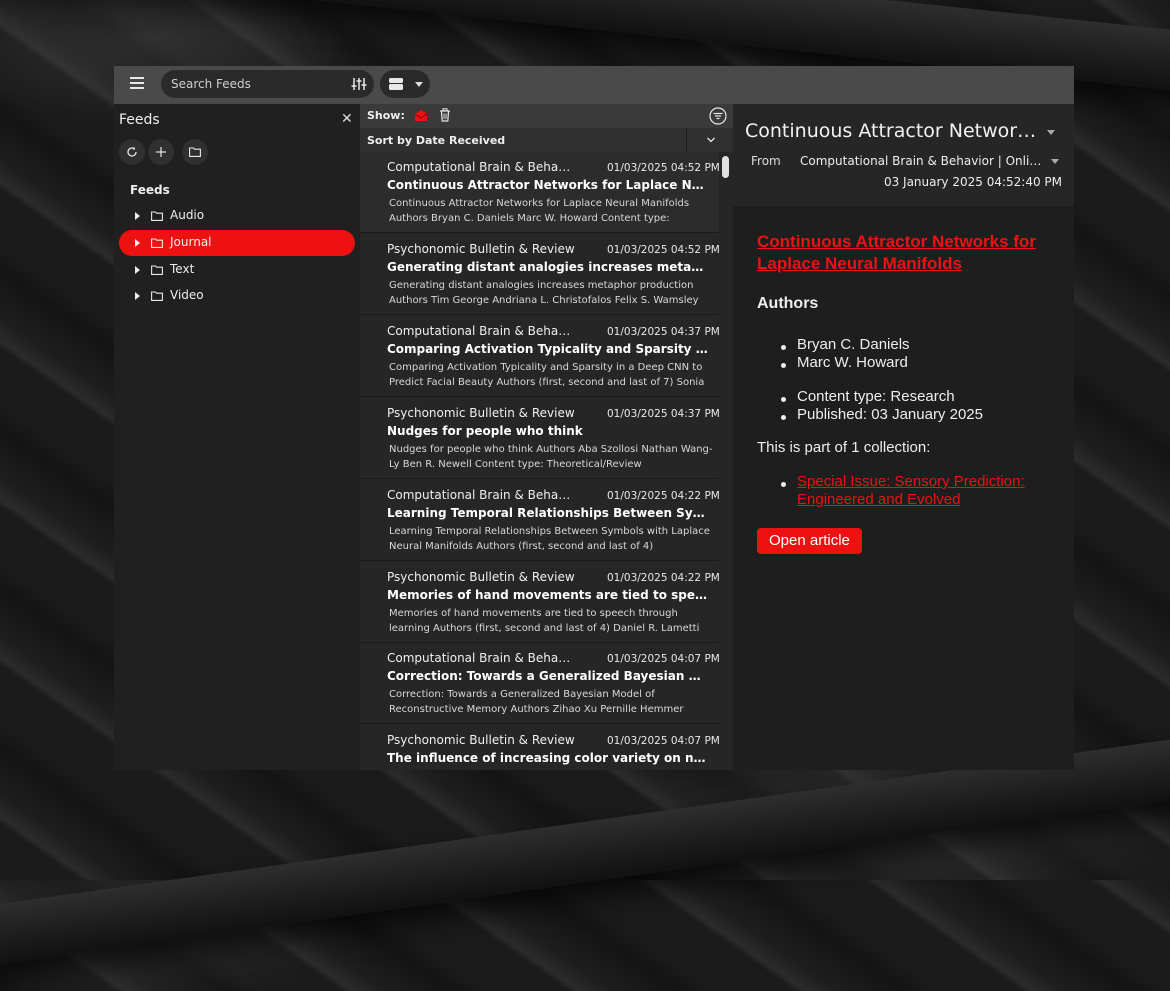 The width and height of the screenshot is (1170, 991). I want to click on filter-icon, so click(718, 116).